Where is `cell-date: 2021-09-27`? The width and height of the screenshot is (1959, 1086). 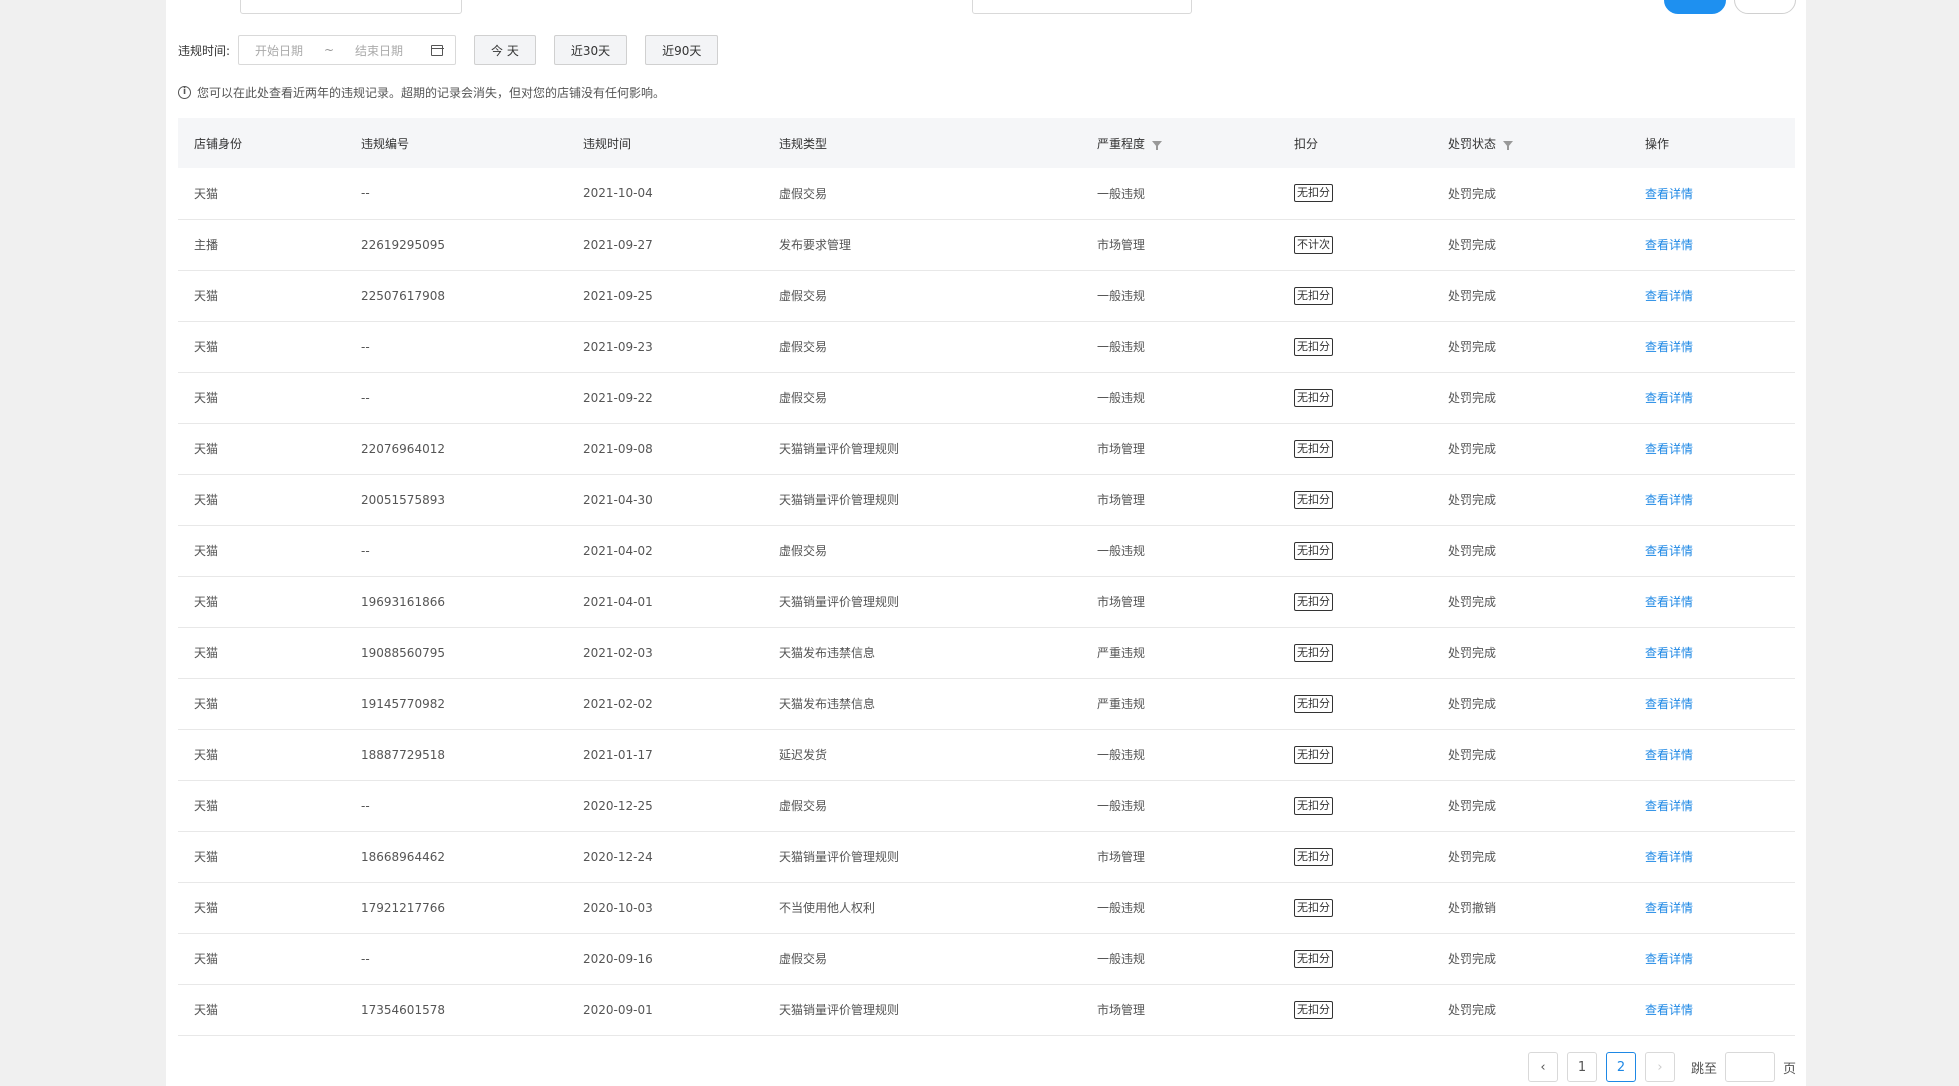 cell-date: 2021-09-27 is located at coordinates (618, 244).